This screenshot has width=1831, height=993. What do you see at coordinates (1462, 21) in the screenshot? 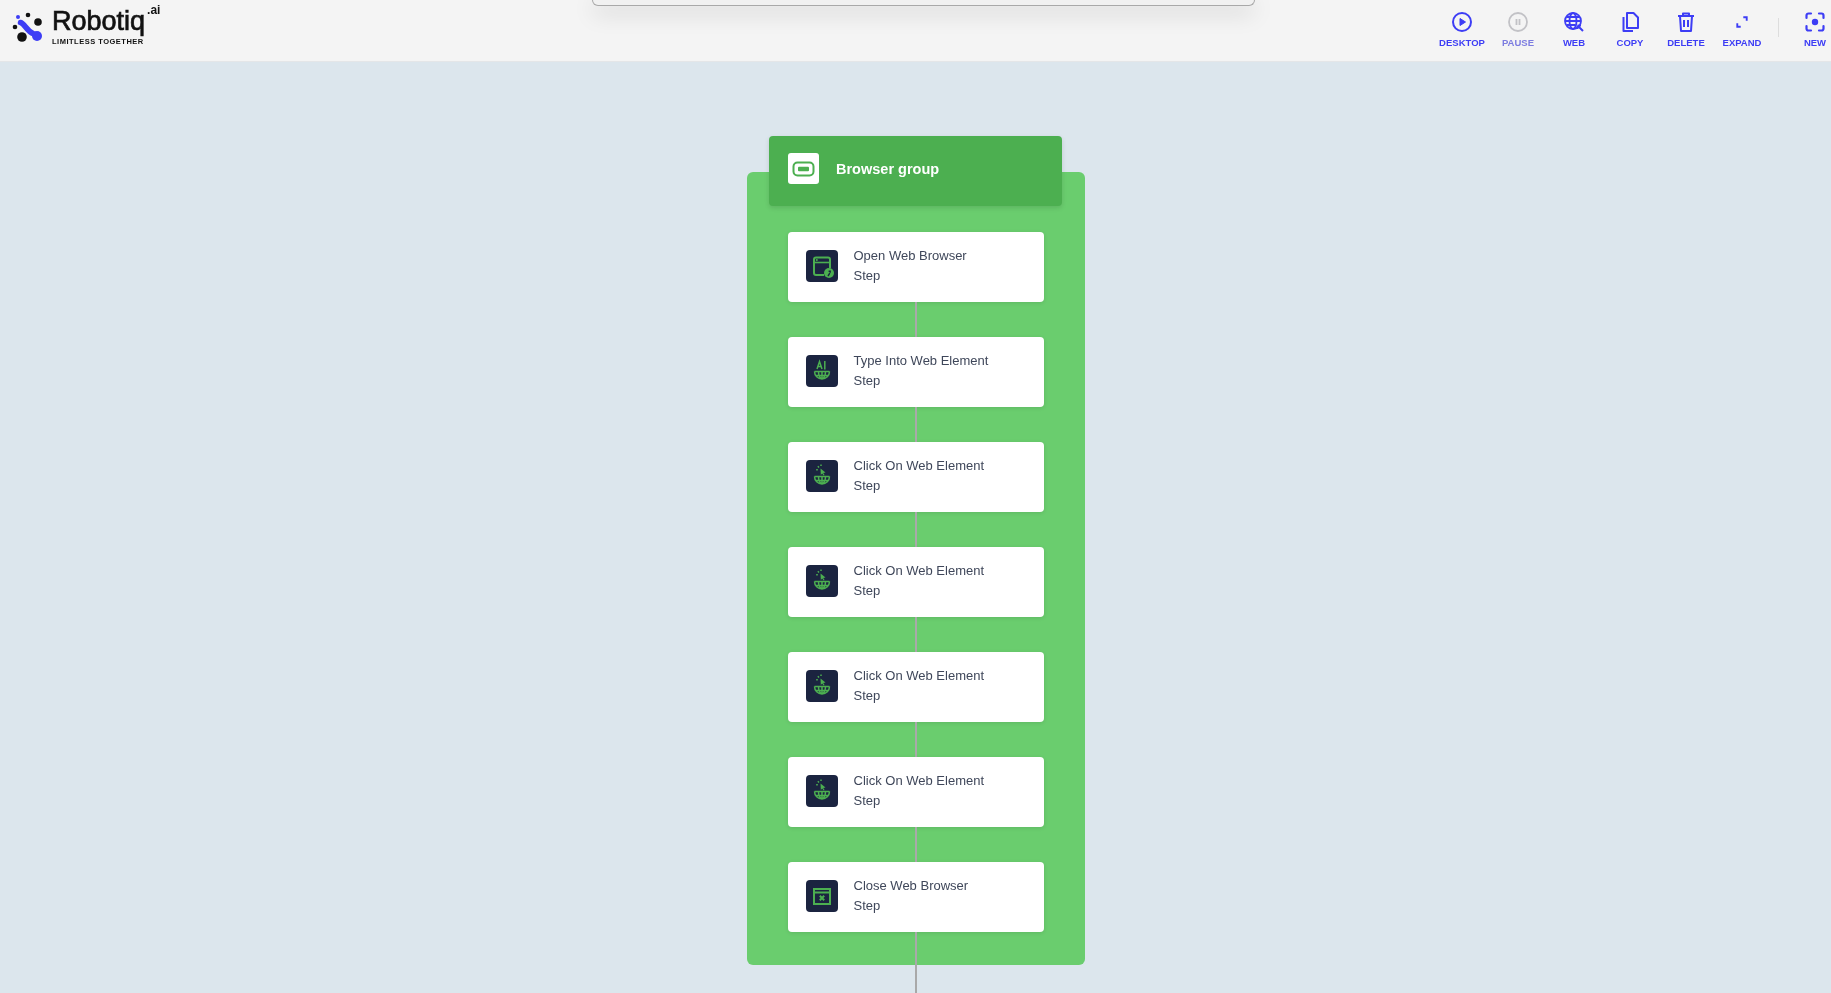
I see `play-circle-icon` at bounding box center [1462, 21].